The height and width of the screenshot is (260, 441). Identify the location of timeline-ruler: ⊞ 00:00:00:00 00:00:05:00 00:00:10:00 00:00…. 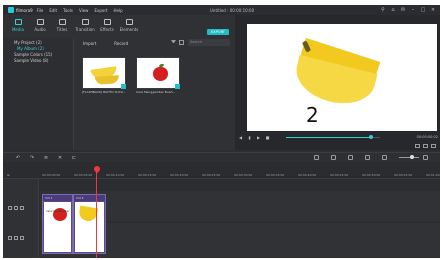
(221, 171).